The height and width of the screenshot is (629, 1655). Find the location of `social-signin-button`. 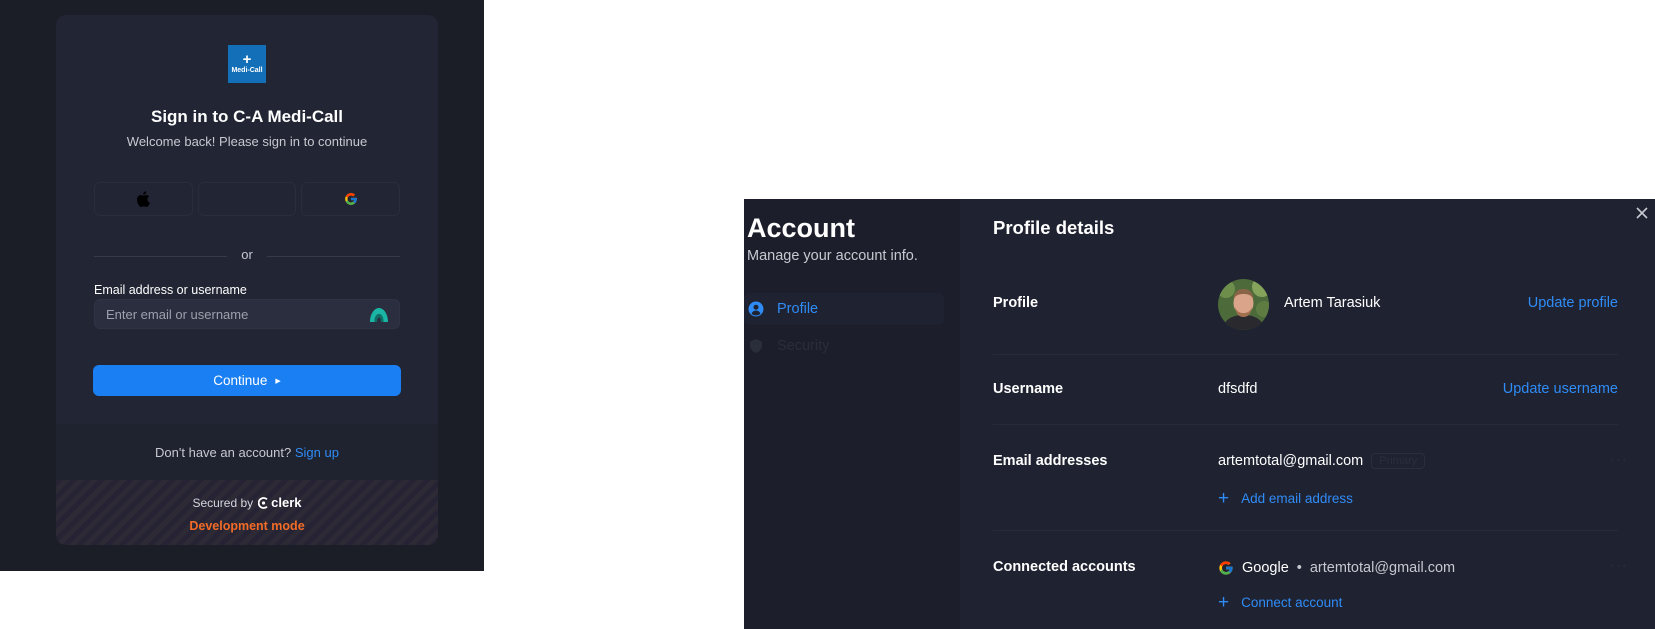

social-signin-button is located at coordinates (247, 199).